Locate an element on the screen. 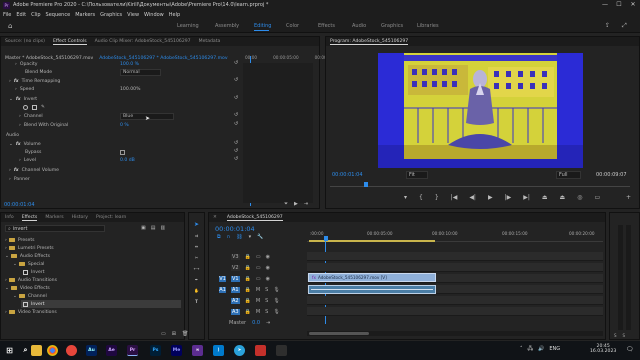 The image size is (640, 360). windows-start-icon: ⊞ is located at coordinates (9, 350).